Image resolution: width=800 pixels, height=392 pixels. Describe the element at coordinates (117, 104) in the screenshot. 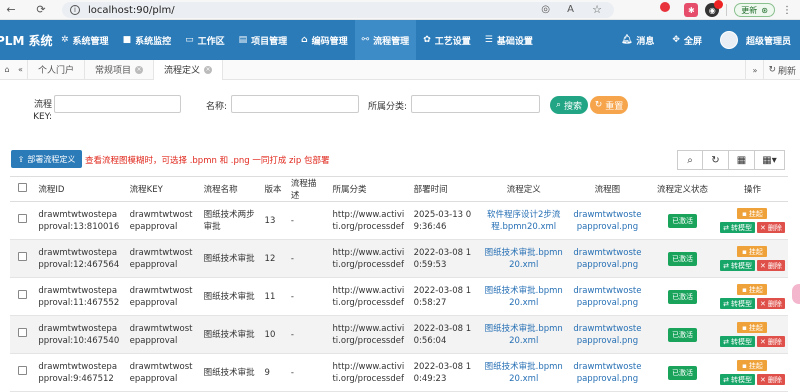

I see `key-input` at that location.